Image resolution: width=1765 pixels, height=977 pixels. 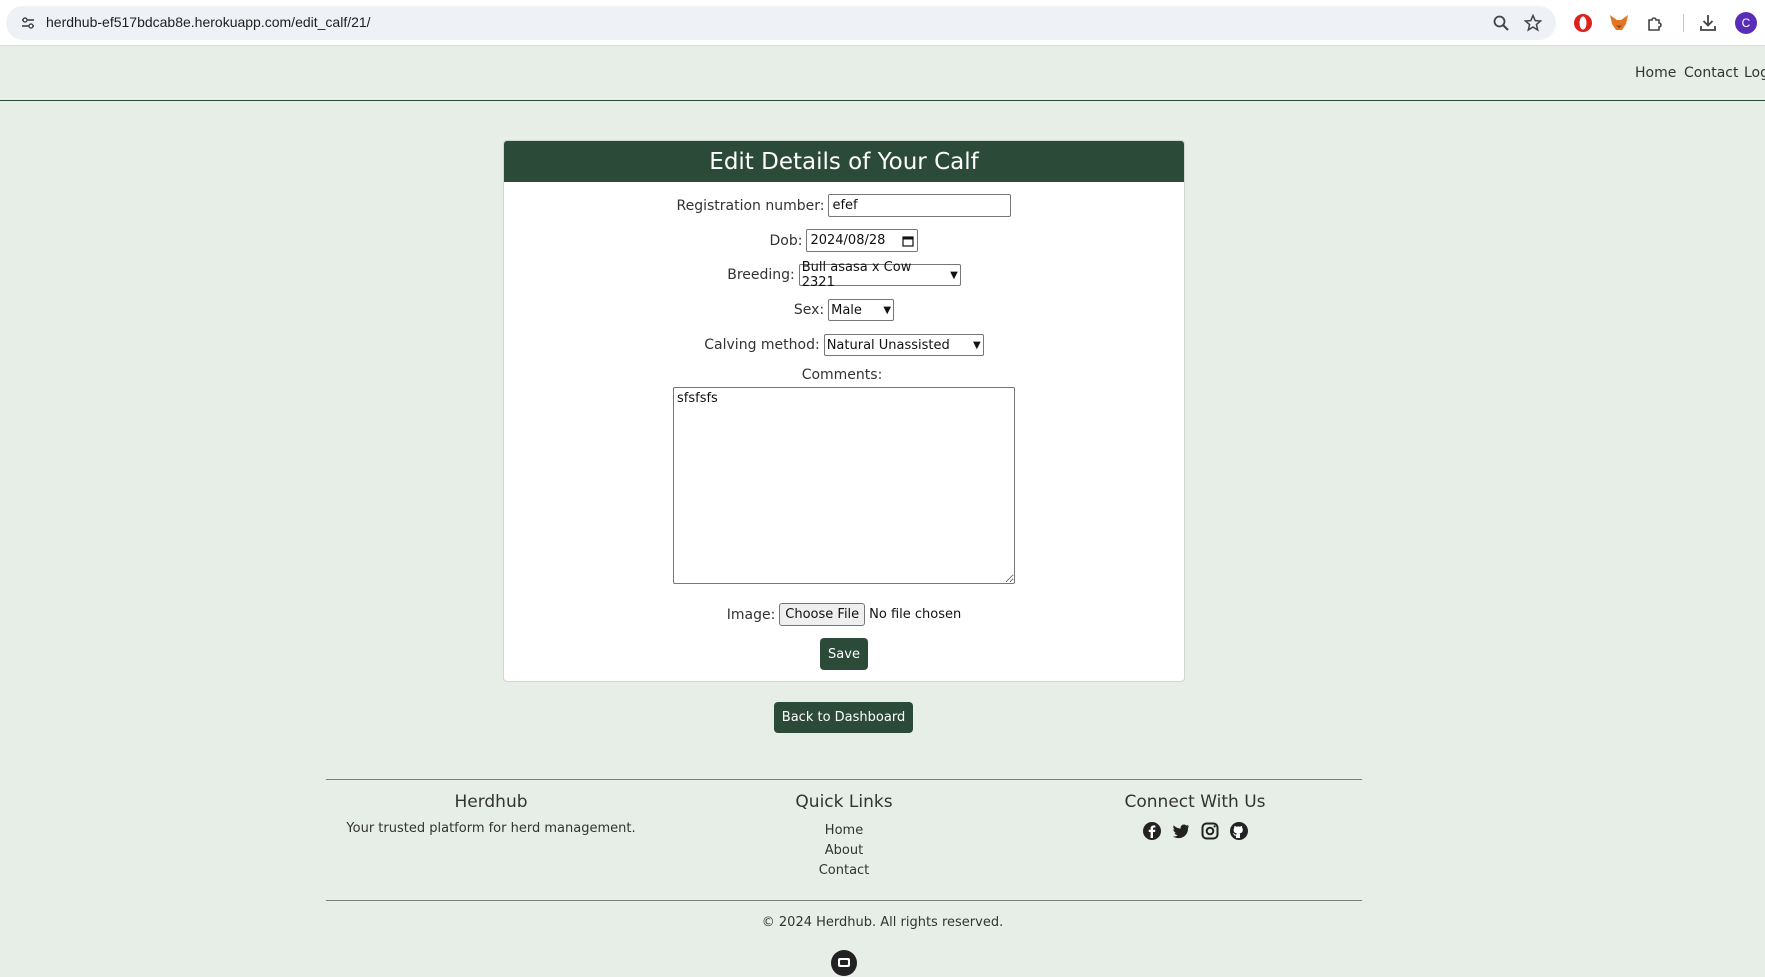 What do you see at coordinates (28, 23) in the screenshot?
I see `site-settings-icon` at bounding box center [28, 23].